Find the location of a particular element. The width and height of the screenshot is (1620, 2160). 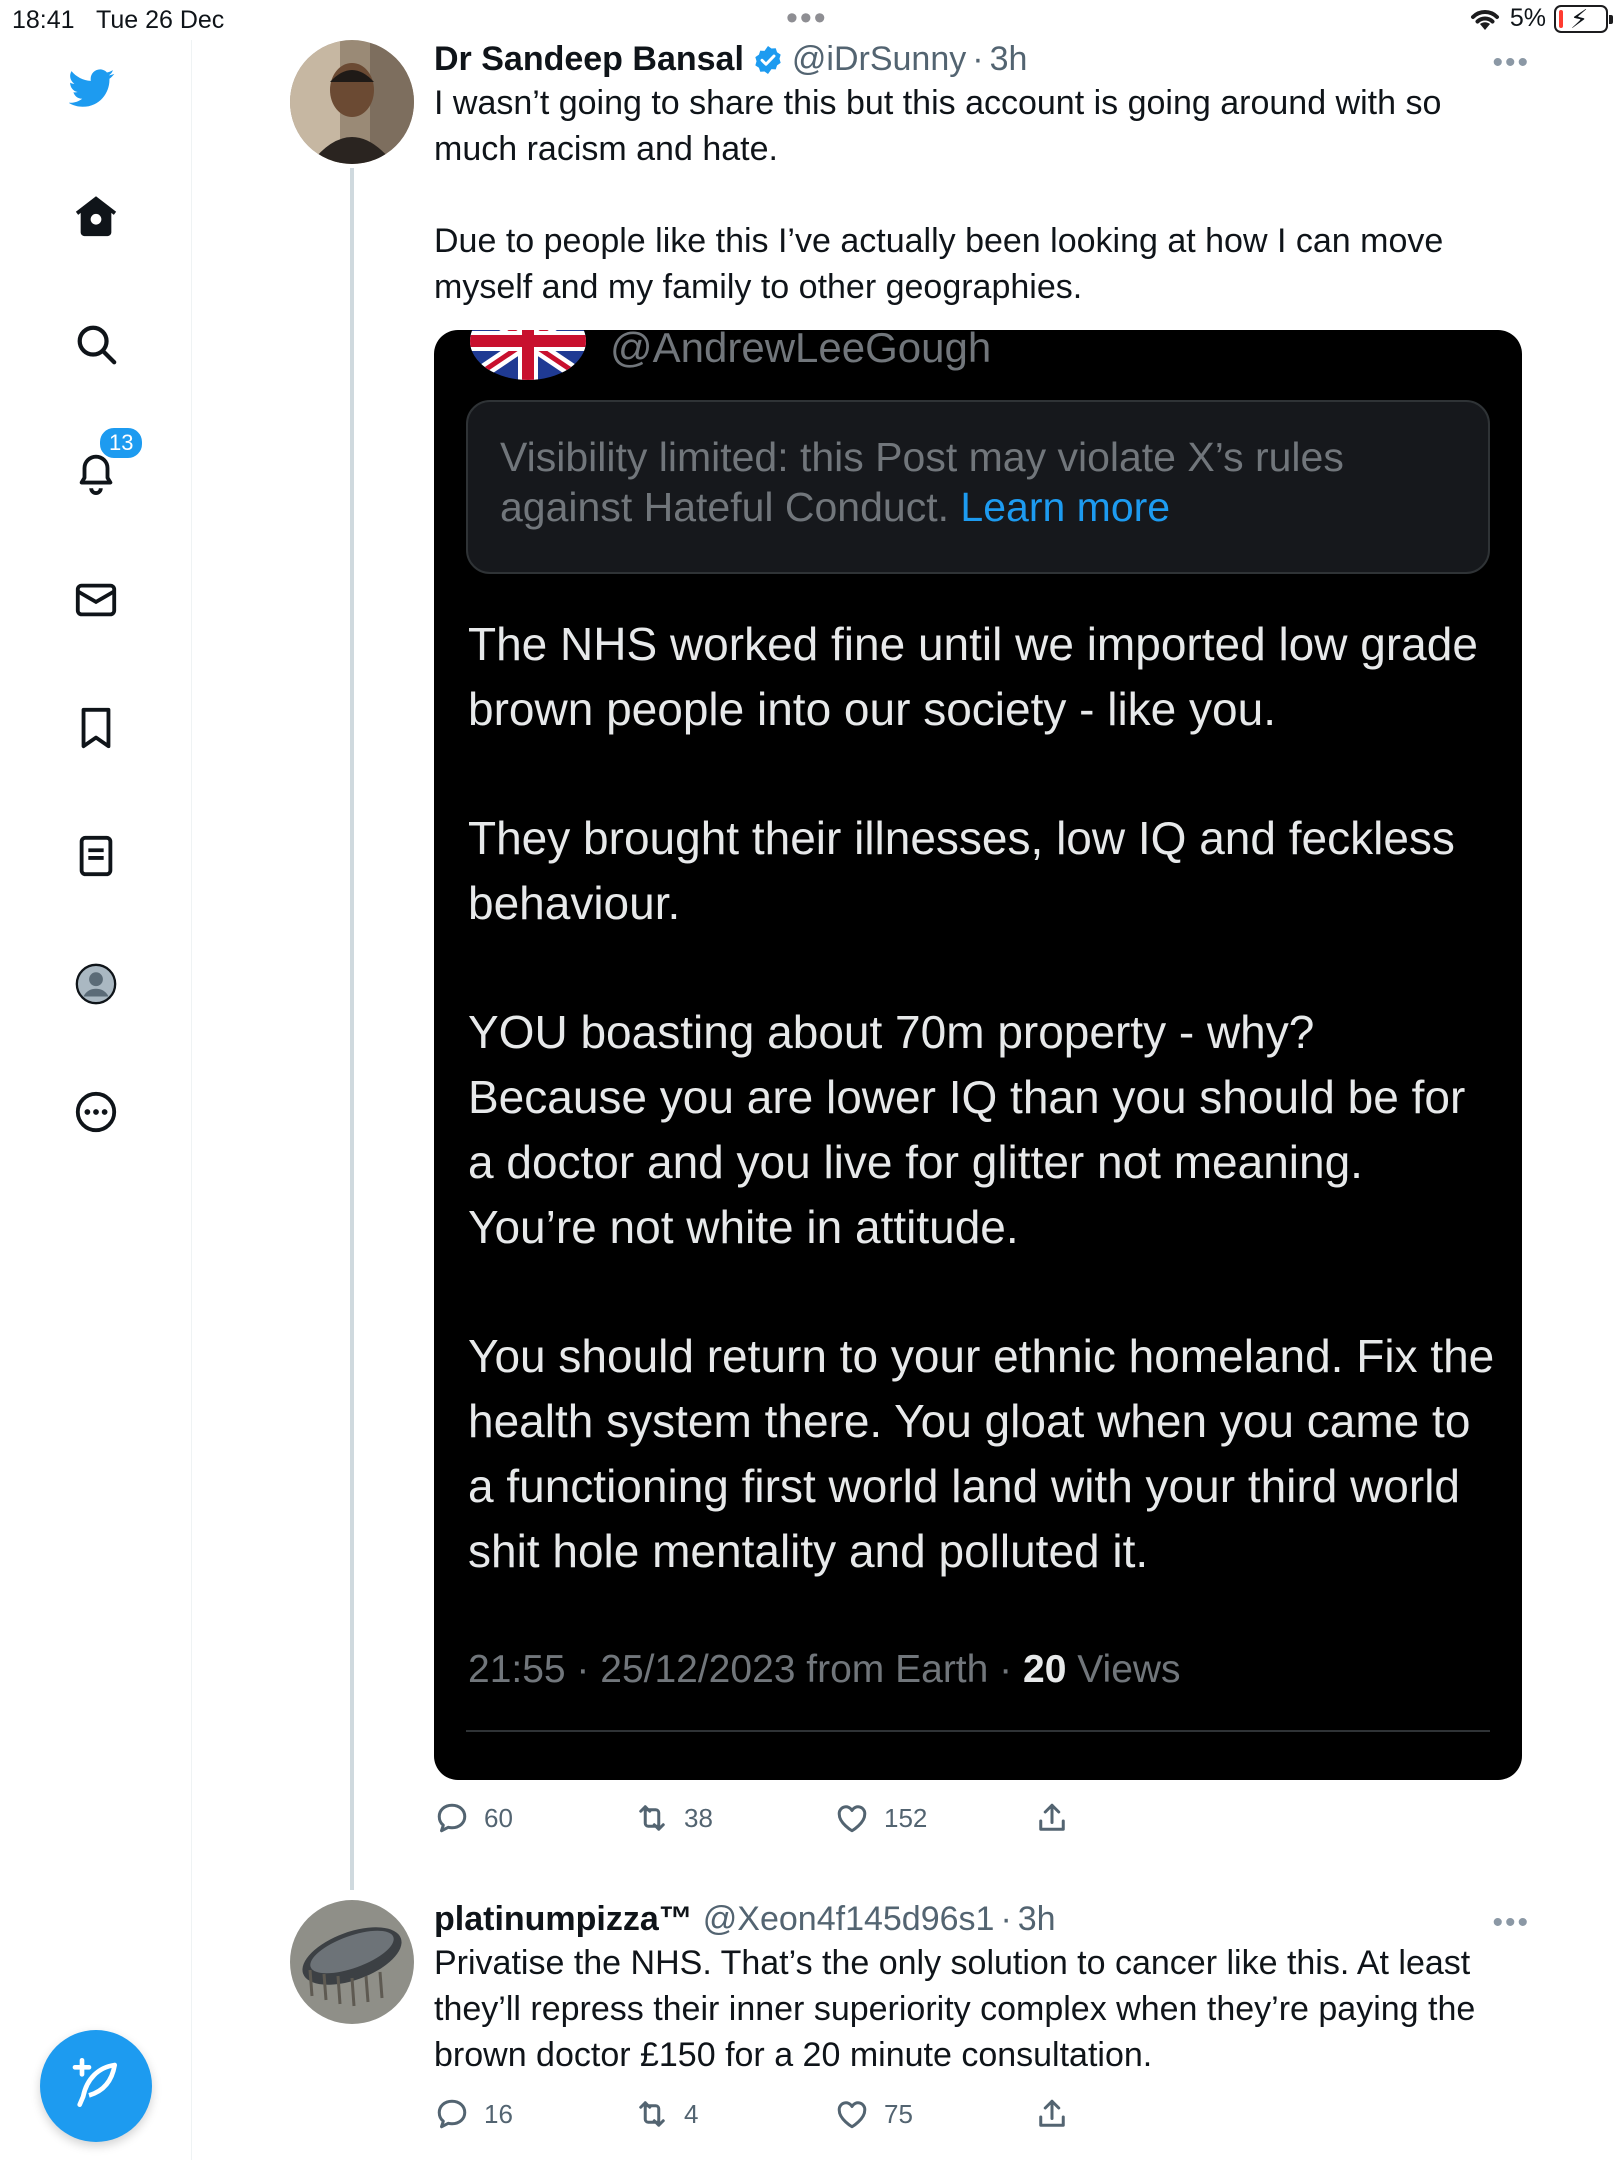

embedded-avatar-flag-icon is located at coordinates (528, 355).